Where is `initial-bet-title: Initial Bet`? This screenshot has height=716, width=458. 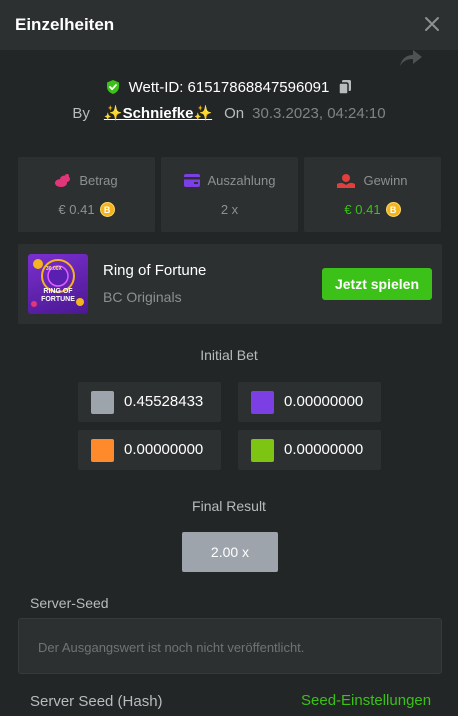
initial-bet-title: Initial Bet is located at coordinates (229, 355).